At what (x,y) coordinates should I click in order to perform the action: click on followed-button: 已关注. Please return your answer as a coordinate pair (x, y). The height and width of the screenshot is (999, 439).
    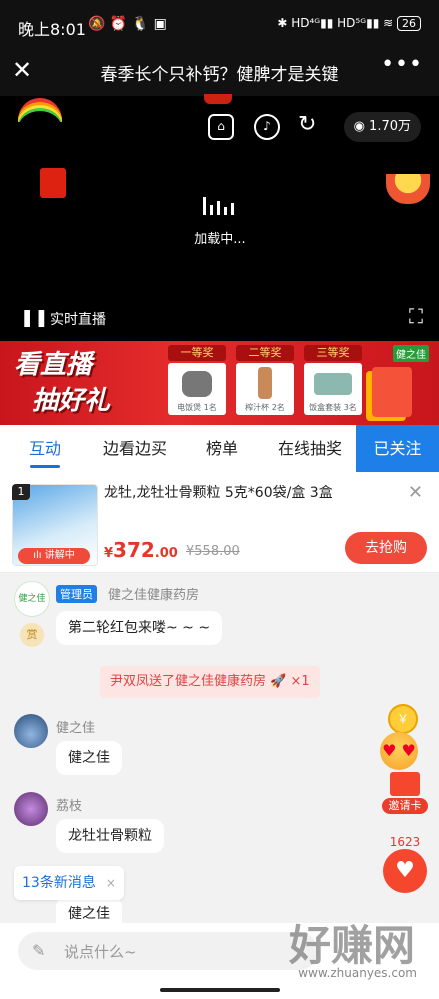
    Looking at the image, I should click on (397, 448).